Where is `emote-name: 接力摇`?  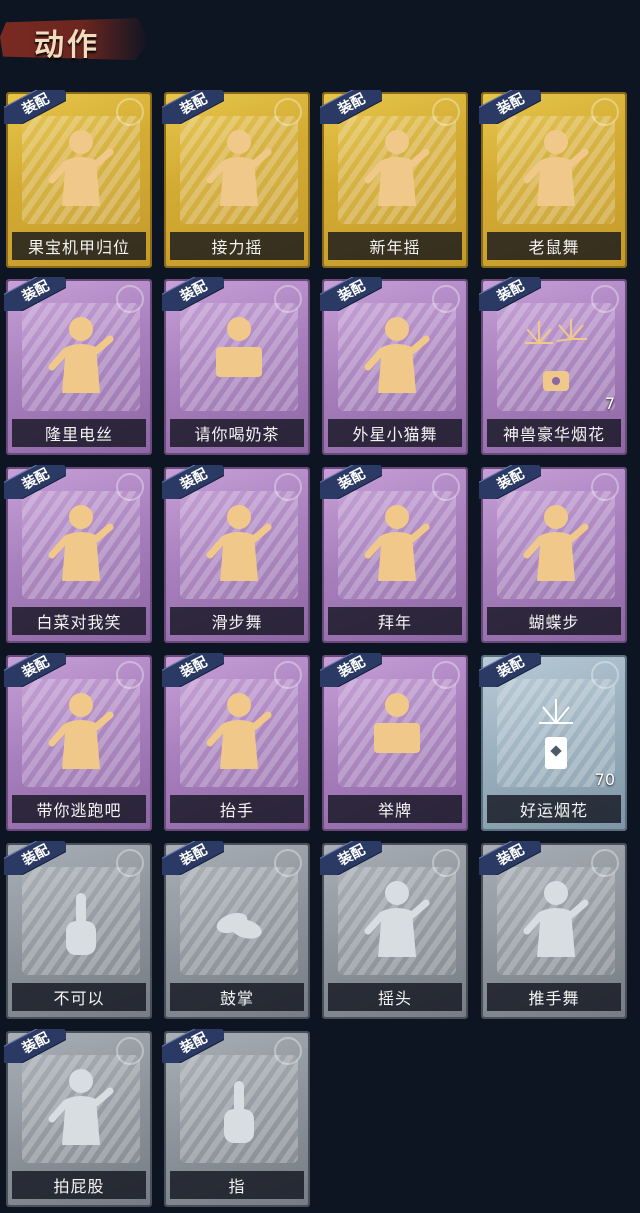
emote-name: 接力摇 is located at coordinates (237, 246).